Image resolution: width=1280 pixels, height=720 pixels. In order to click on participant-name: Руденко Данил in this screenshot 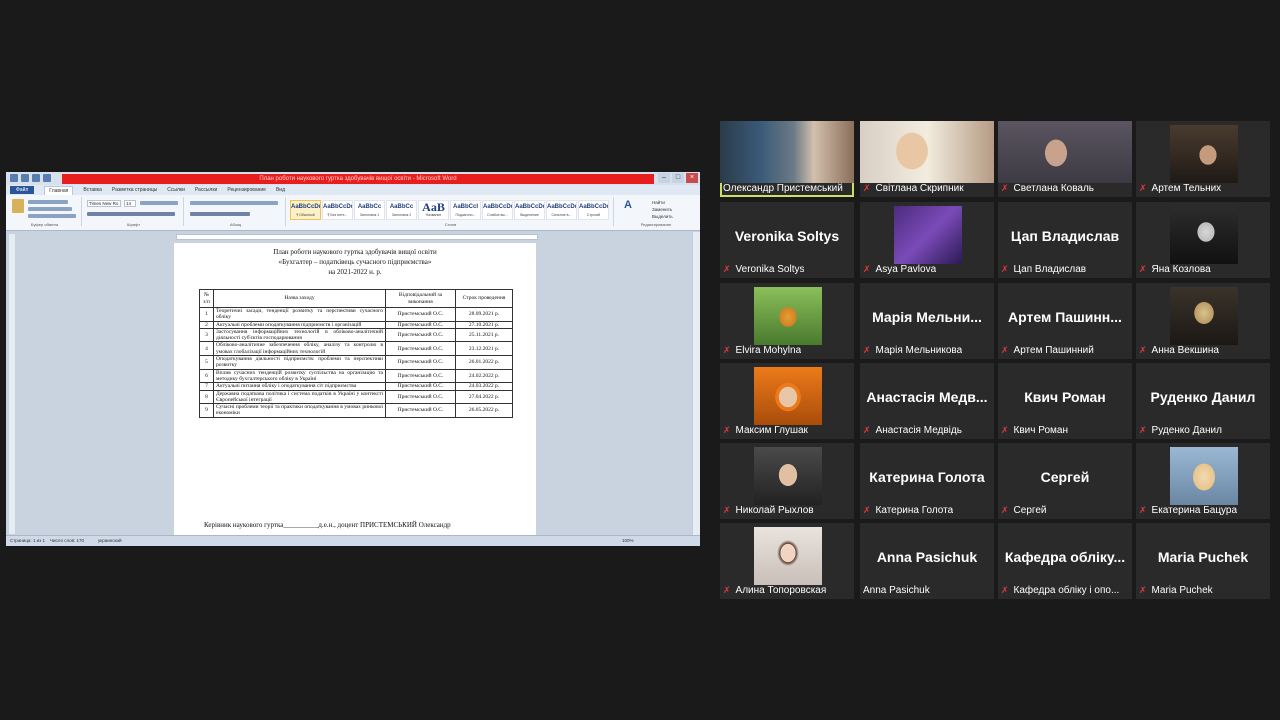, I will do `click(1186, 430)`.